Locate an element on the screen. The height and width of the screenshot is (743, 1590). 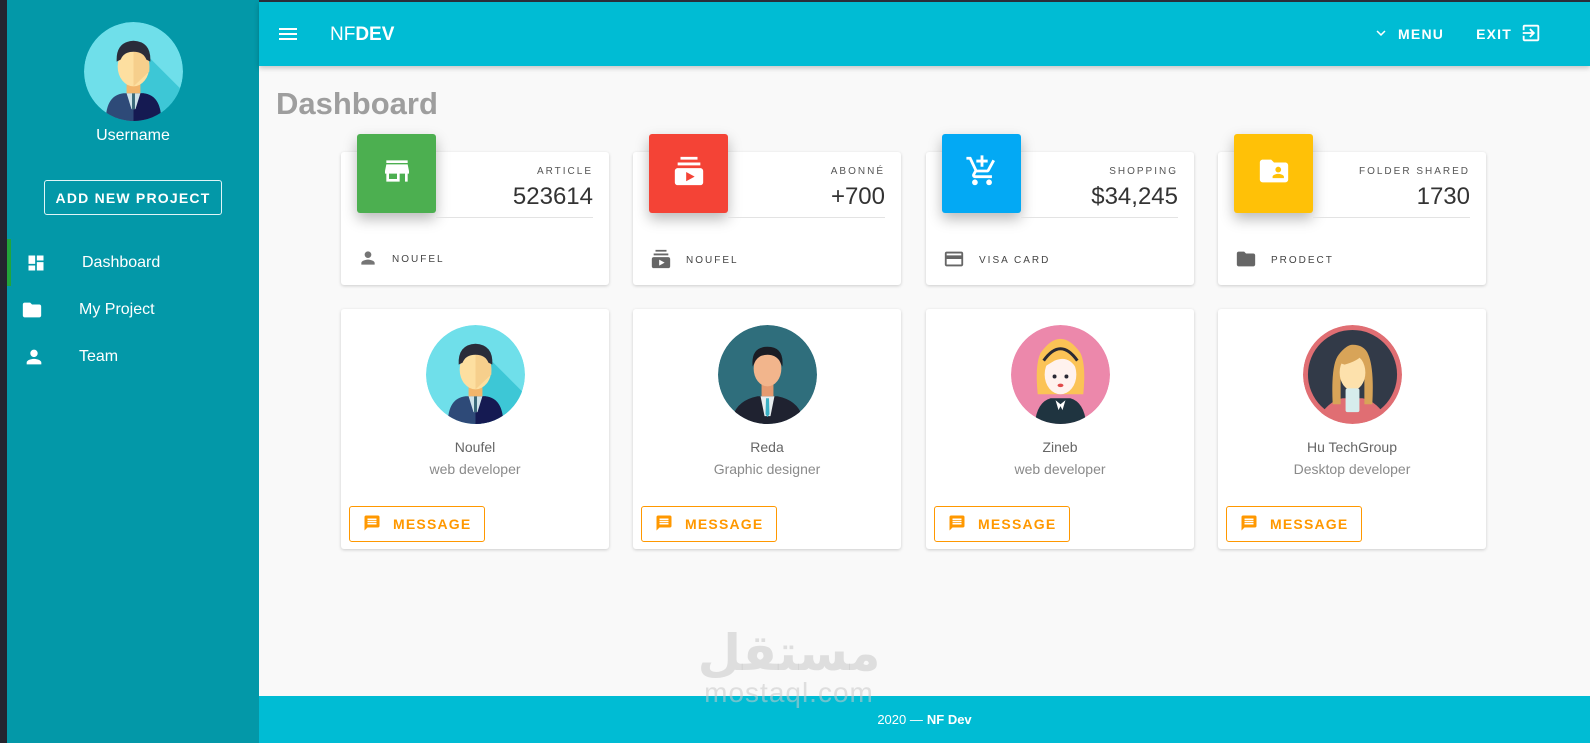
menu-button: MENU is located at coordinates (1408, 34).